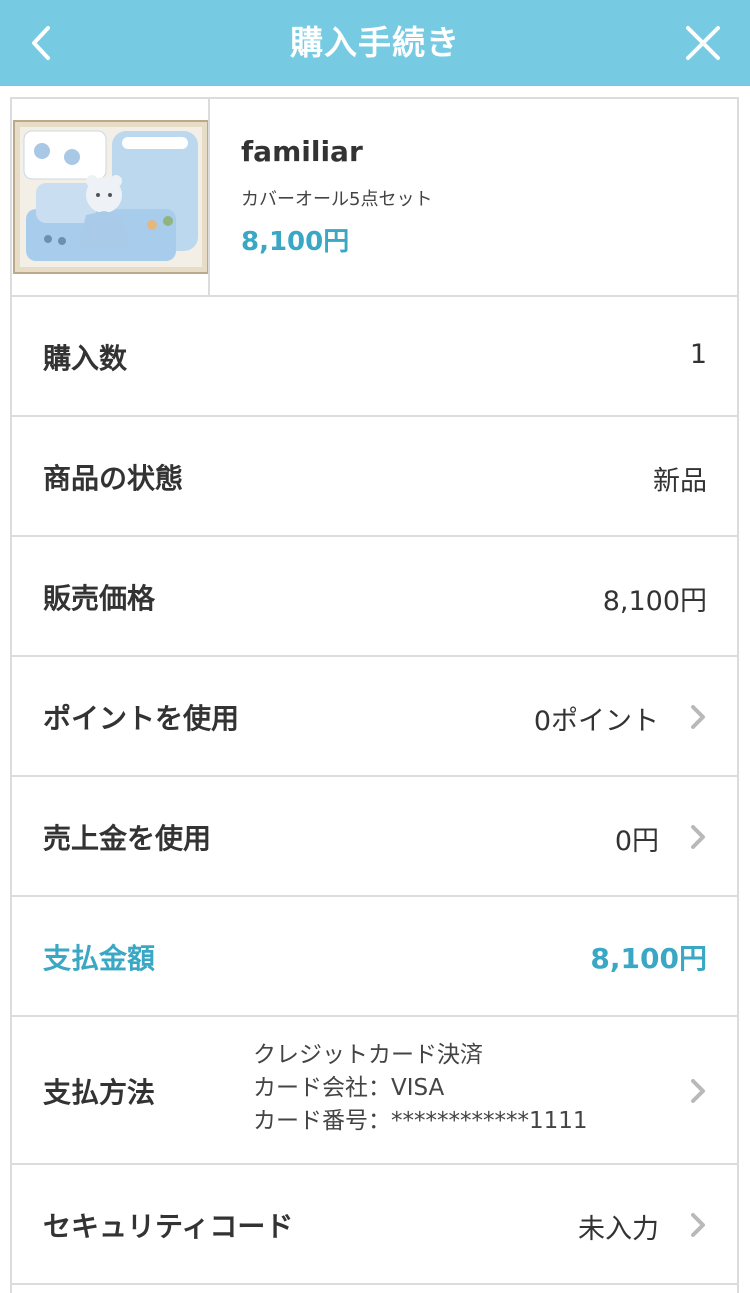 The height and width of the screenshot is (1293, 750). What do you see at coordinates (420, 1121) in the screenshot?
I see `card-number: カード番号：************1111` at bounding box center [420, 1121].